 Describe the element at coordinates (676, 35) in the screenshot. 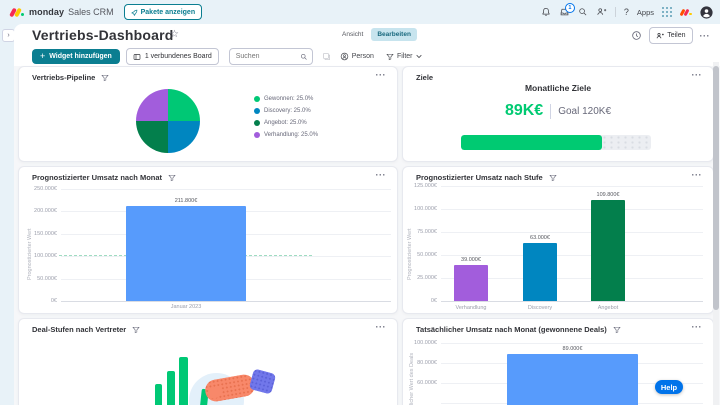

I see `share-button-label: Teilen` at that location.